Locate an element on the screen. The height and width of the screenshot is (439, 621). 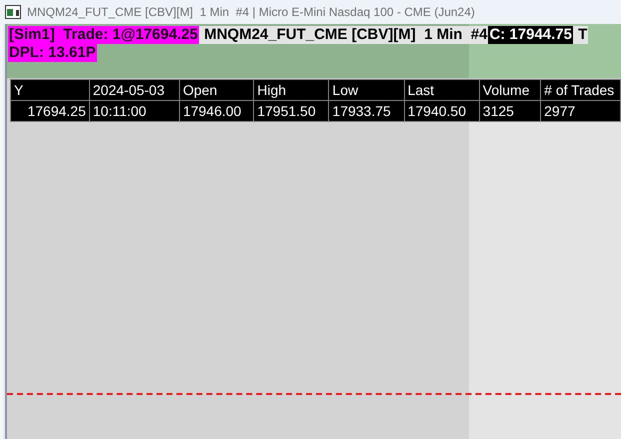
table-cell: 17946.00 is located at coordinates (216, 111).